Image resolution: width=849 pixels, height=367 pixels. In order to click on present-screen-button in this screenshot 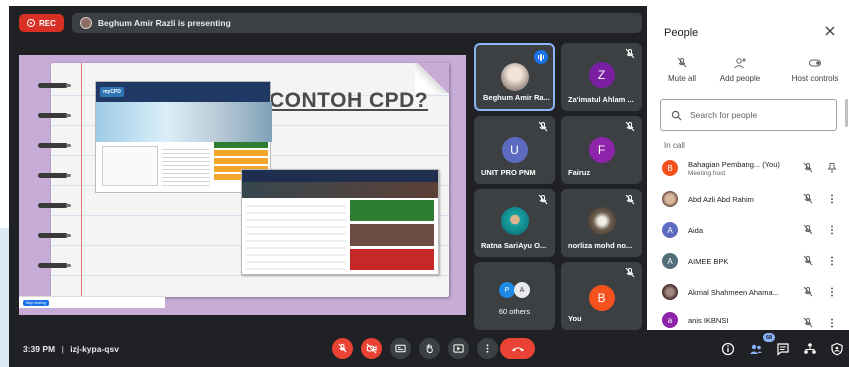, I will do `click(458, 348)`.